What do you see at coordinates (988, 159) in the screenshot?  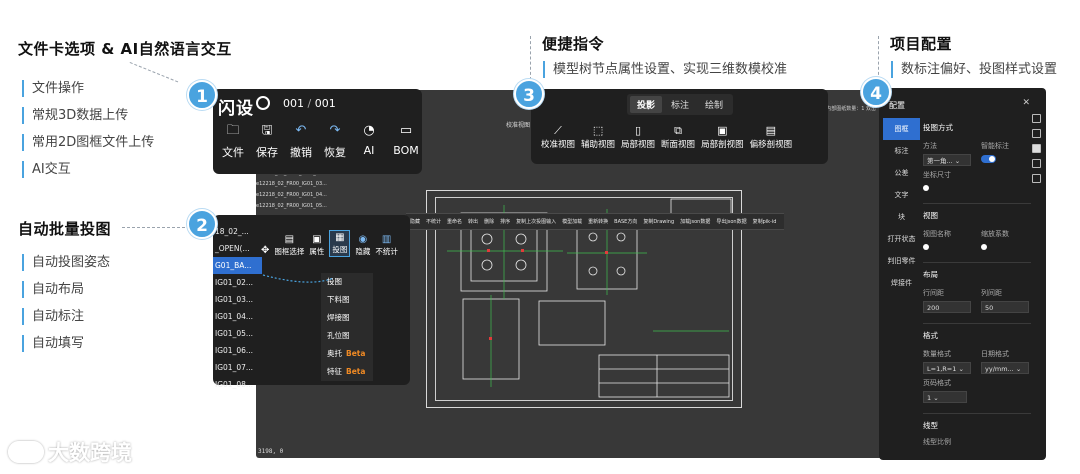 I see `smart-annotation-toggle` at bounding box center [988, 159].